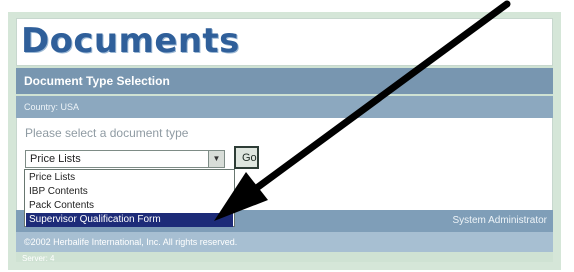  I want to click on go-button: Go, so click(246, 157).